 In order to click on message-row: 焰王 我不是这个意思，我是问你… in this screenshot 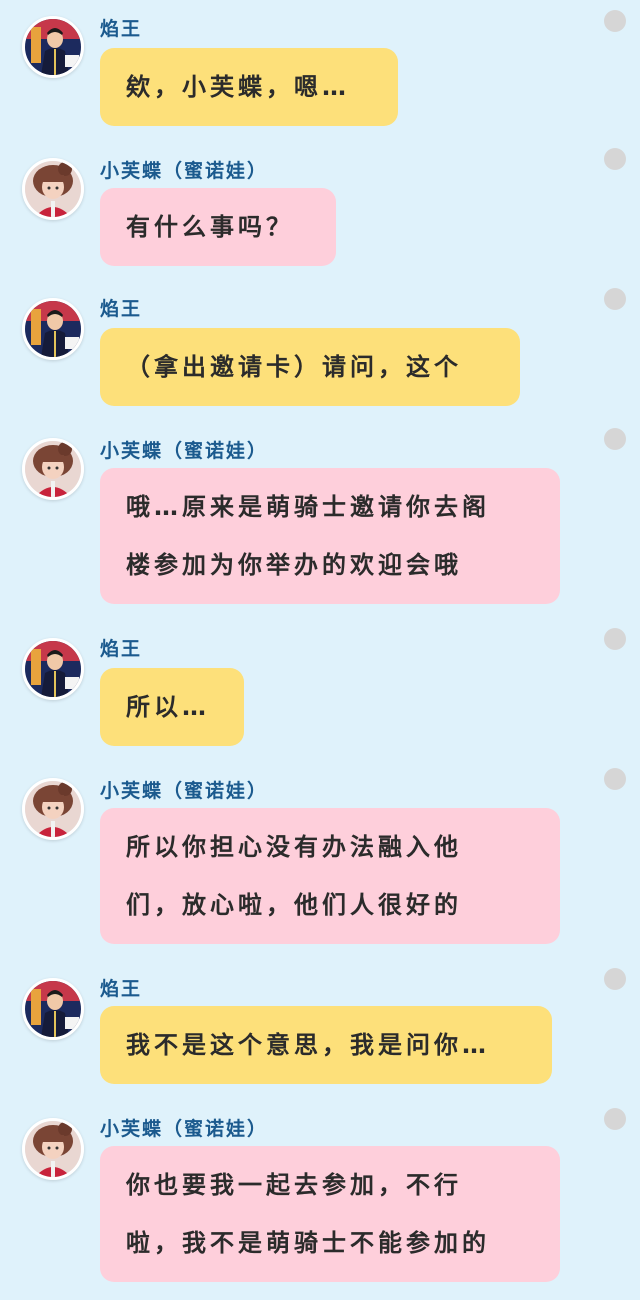, I will do `click(320, 1030)`.